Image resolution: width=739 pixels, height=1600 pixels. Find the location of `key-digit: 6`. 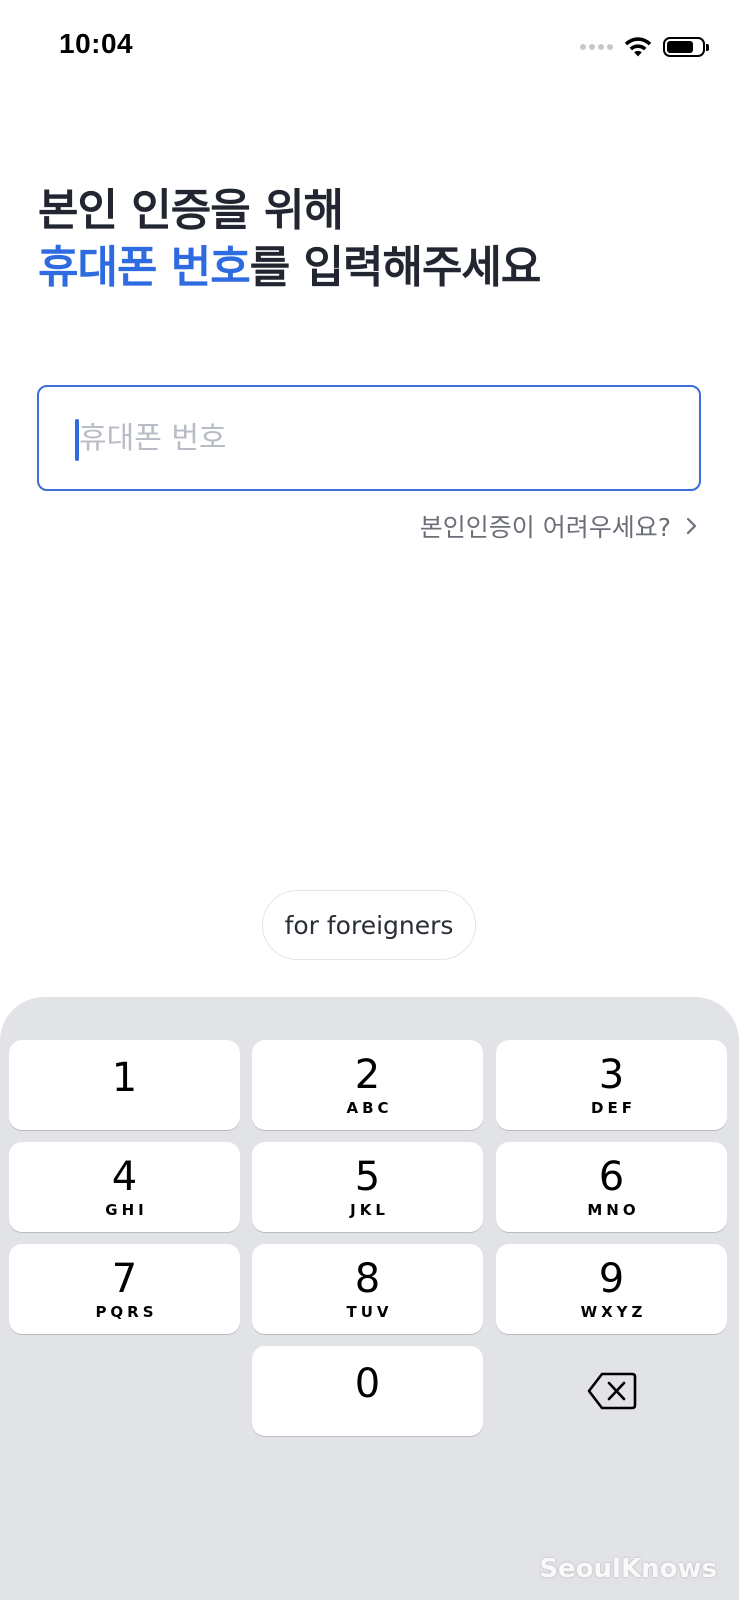

key-digit: 6 is located at coordinates (611, 1177).